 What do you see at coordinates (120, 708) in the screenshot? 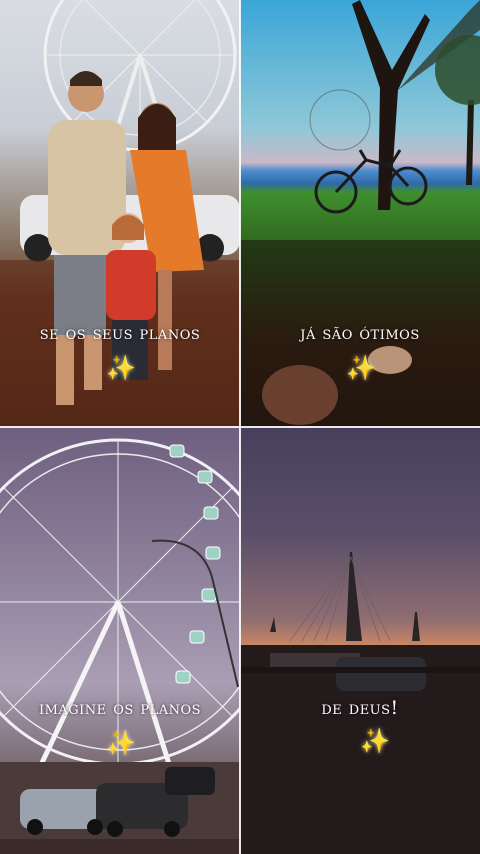
I see `caption-text: imagine os planos` at bounding box center [120, 708].